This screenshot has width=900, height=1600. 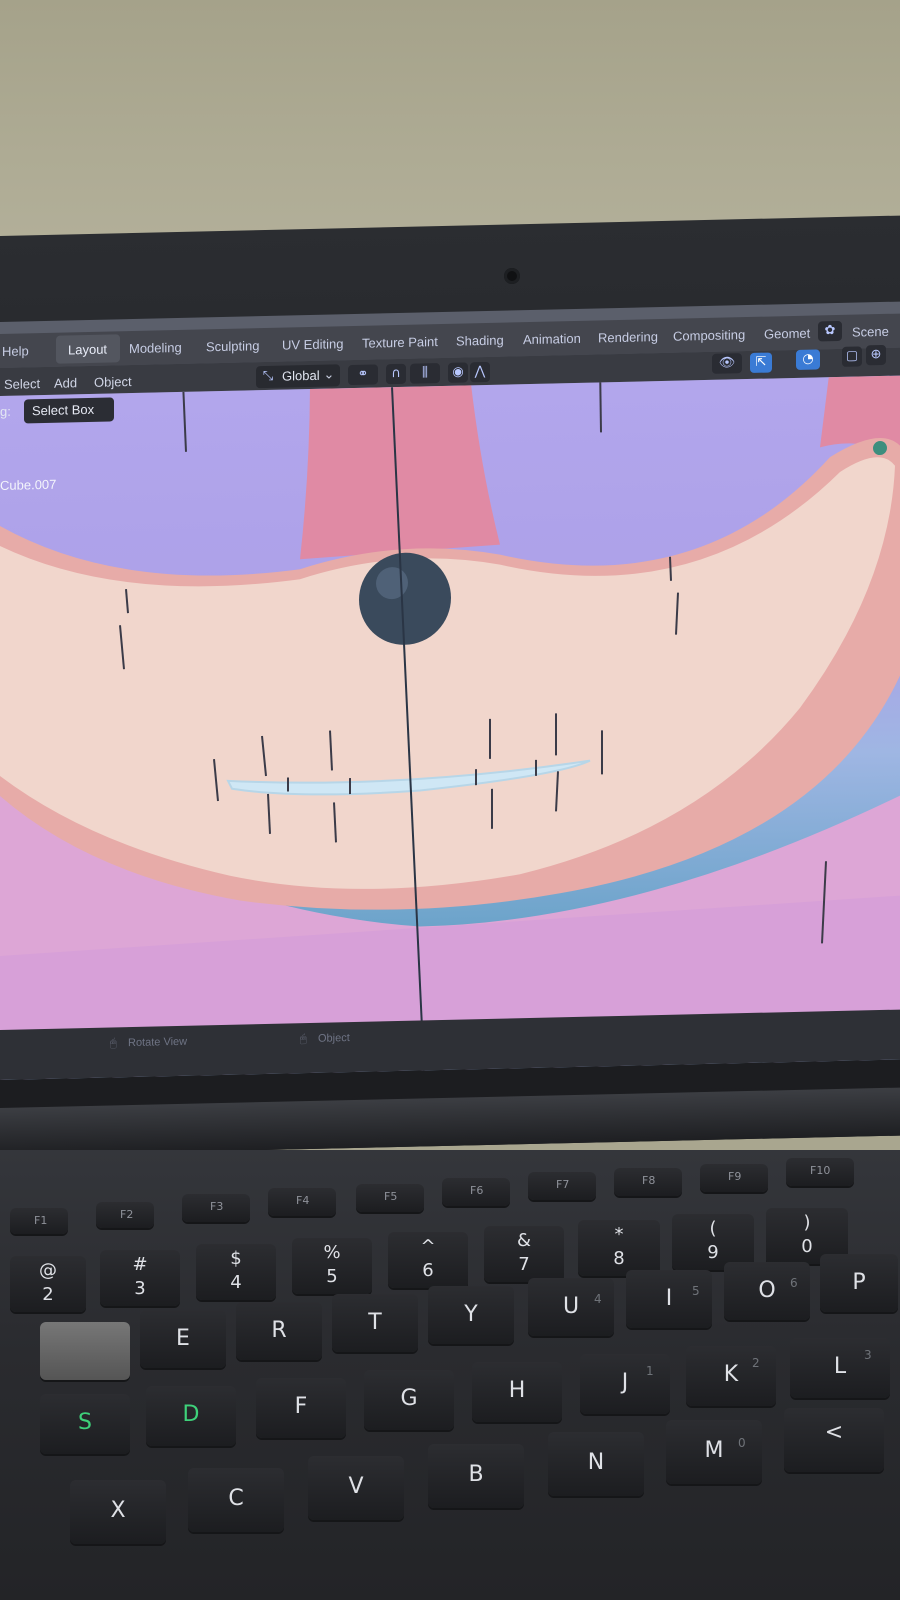 I want to click on key-u: U 4, so click(x=571, y=1307).